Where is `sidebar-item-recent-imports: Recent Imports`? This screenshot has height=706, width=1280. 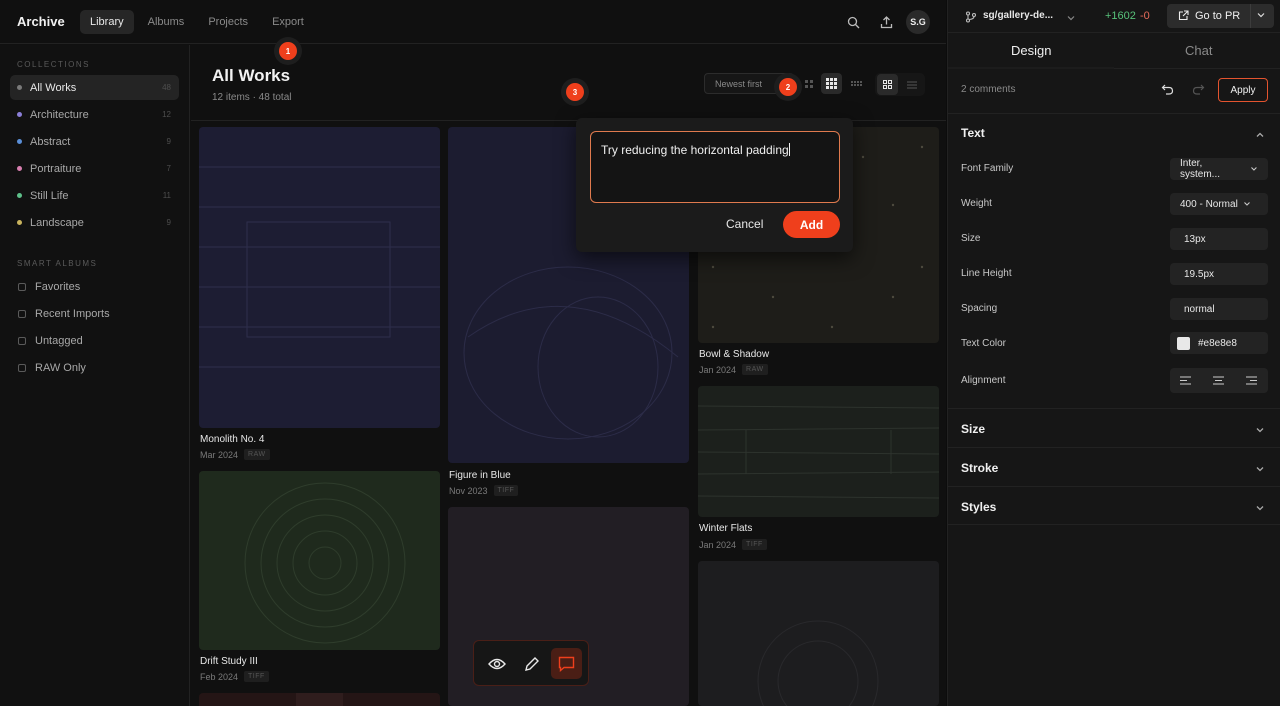 sidebar-item-recent-imports: Recent Imports is located at coordinates (94, 313).